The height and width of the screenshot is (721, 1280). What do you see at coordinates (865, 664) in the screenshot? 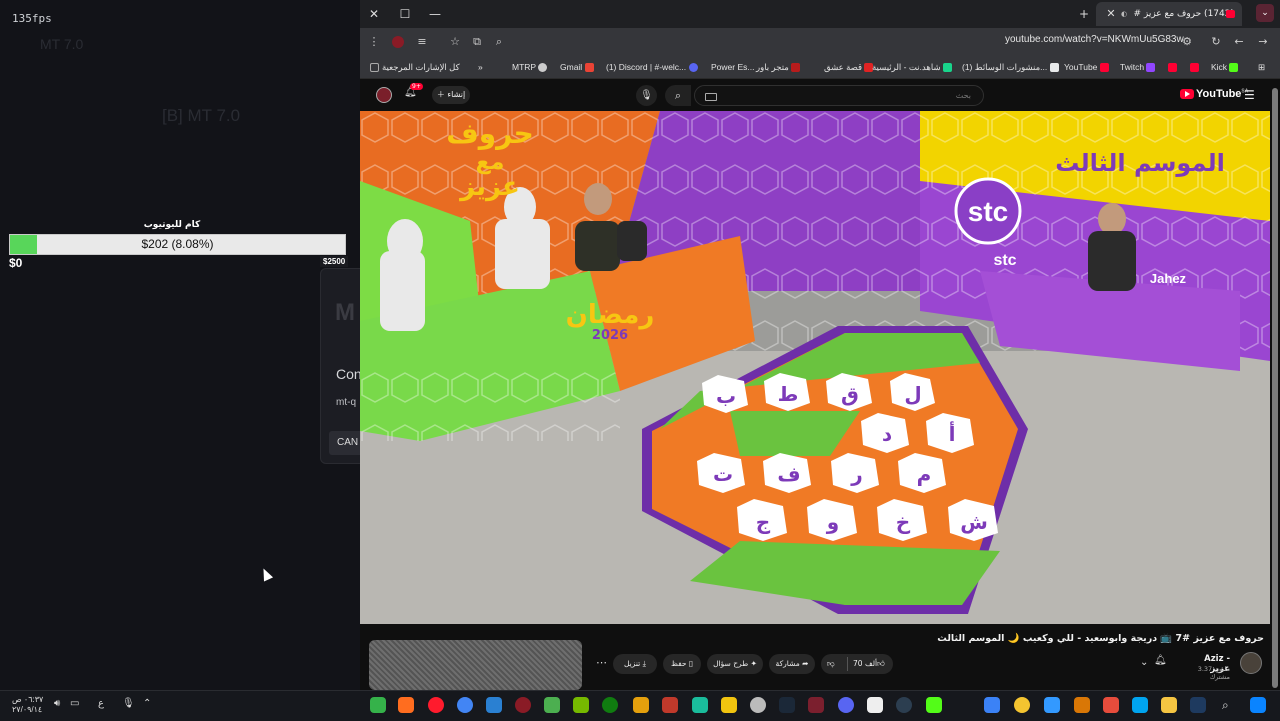
I see `like-count: 70 ألف` at bounding box center [865, 664].